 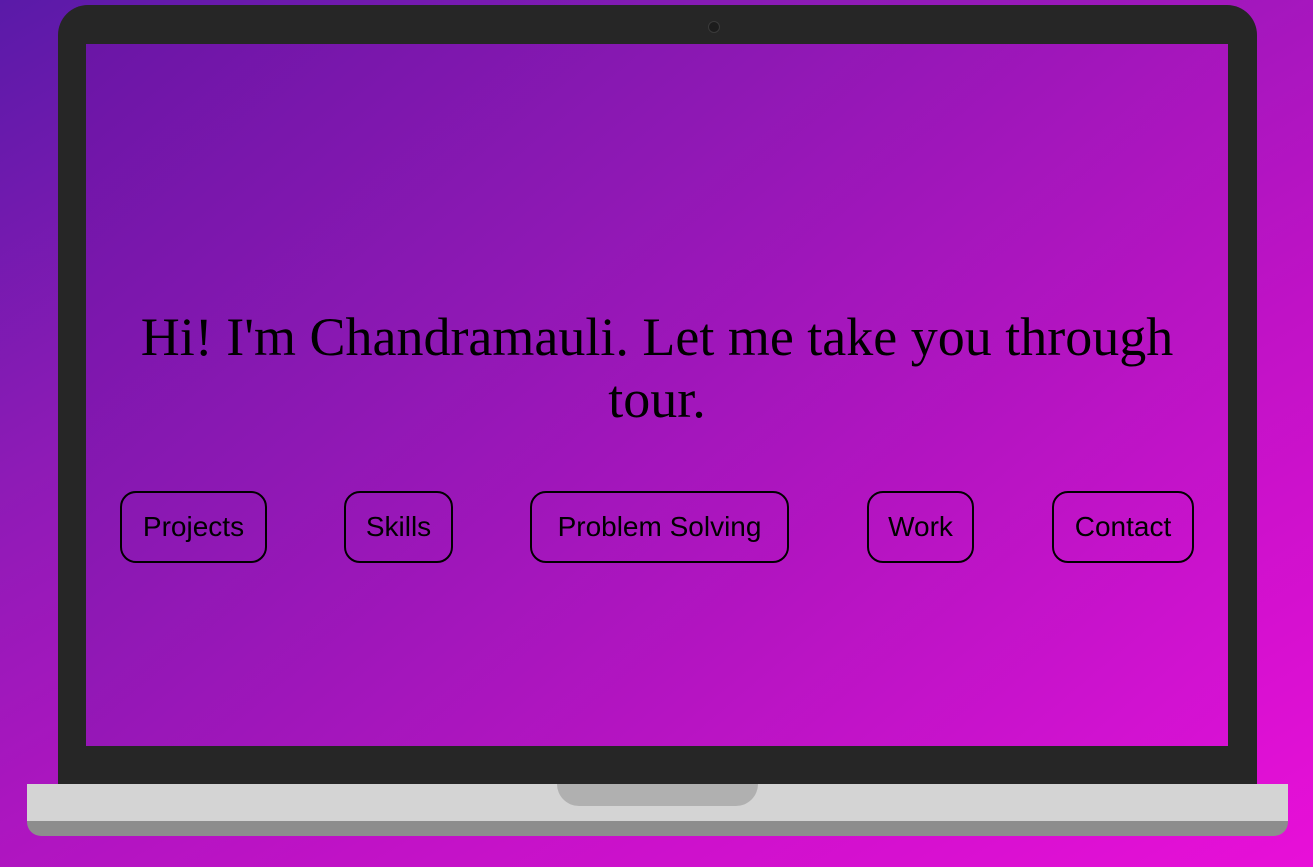 What do you see at coordinates (398, 527) in the screenshot?
I see `skills-button: Skills` at bounding box center [398, 527].